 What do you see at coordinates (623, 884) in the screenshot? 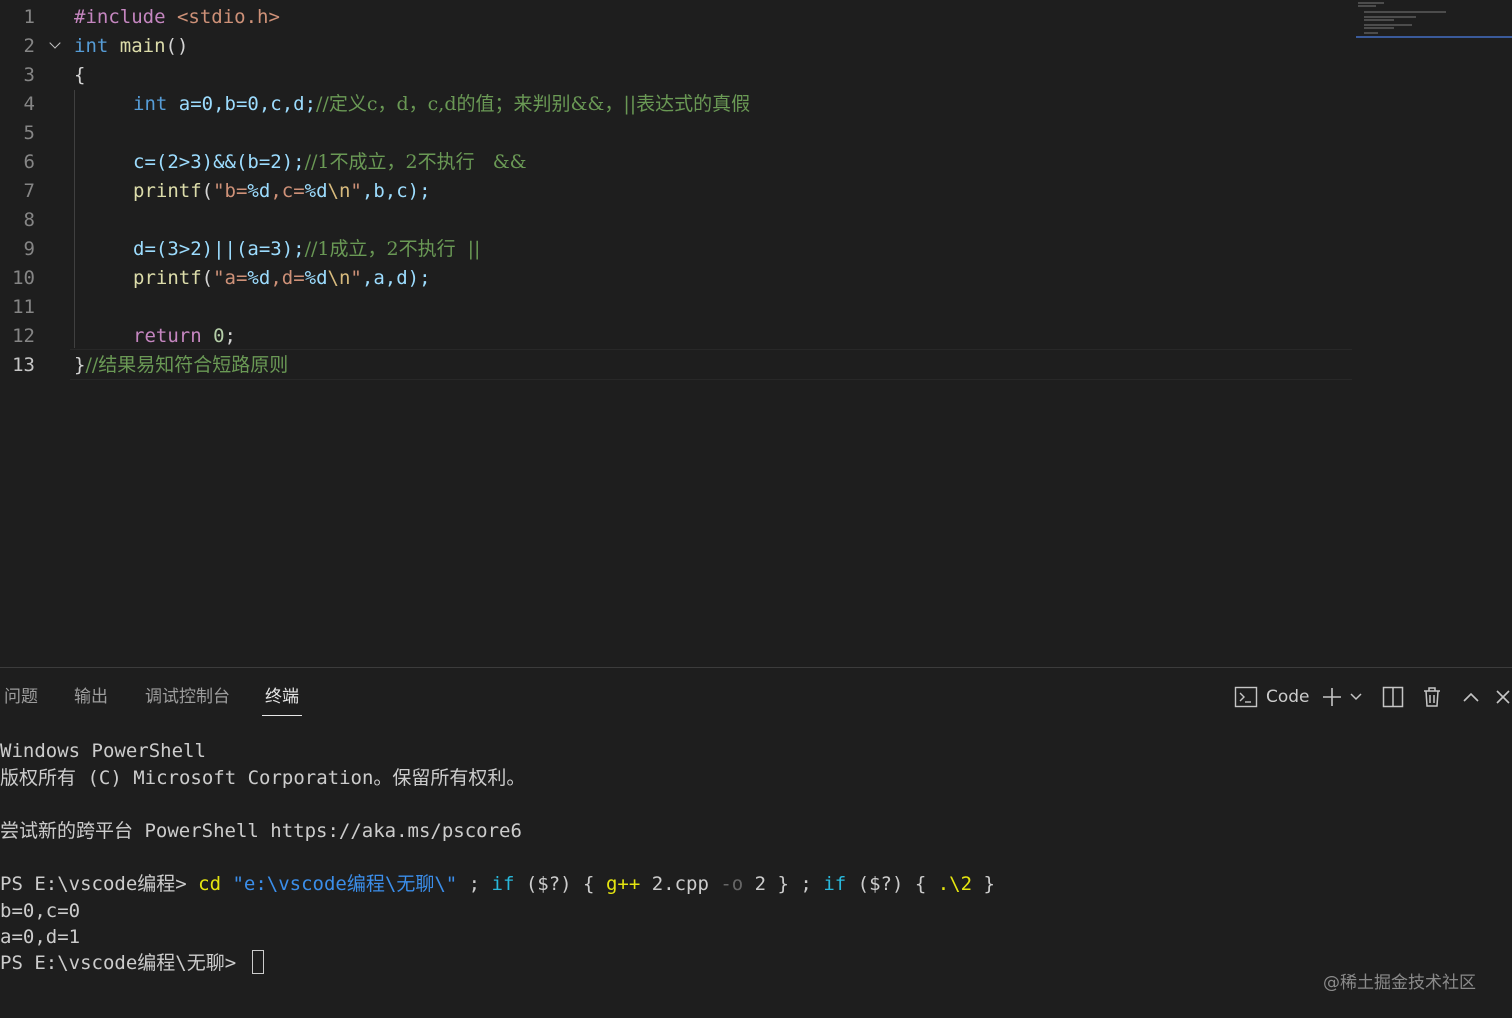
I see `cmd-compiler: g++` at bounding box center [623, 884].